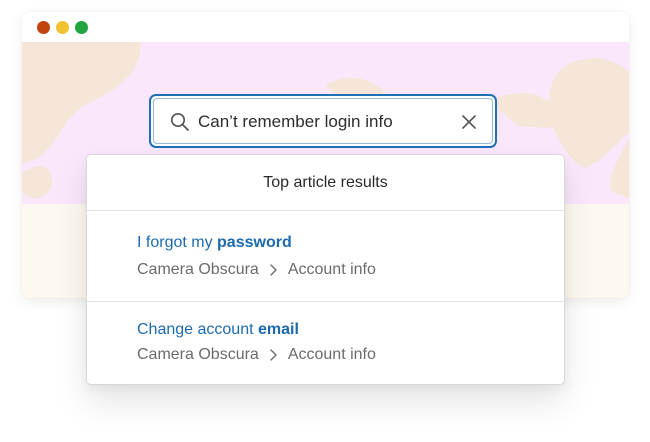  Describe the element at coordinates (177, 242) in the screenshot. I see `result-title-text: I forgot my` at that location.